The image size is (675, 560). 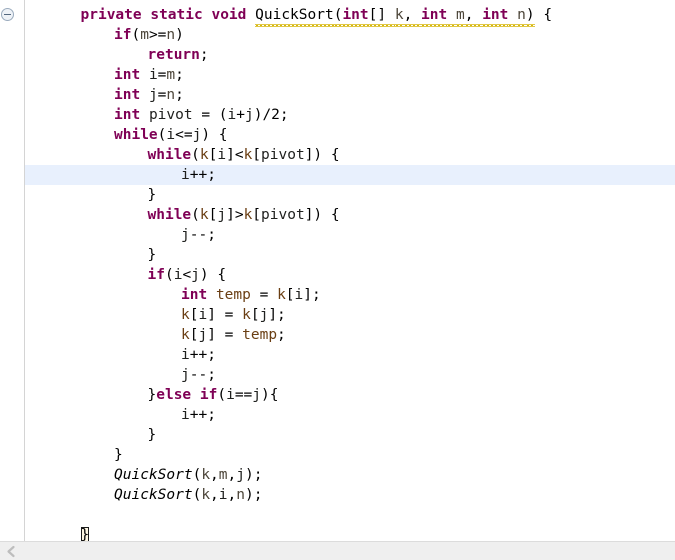 What do you see at coordinates (111, 15) in the screenshot?
I see `code-token: private` at bounding box center [111, 15].